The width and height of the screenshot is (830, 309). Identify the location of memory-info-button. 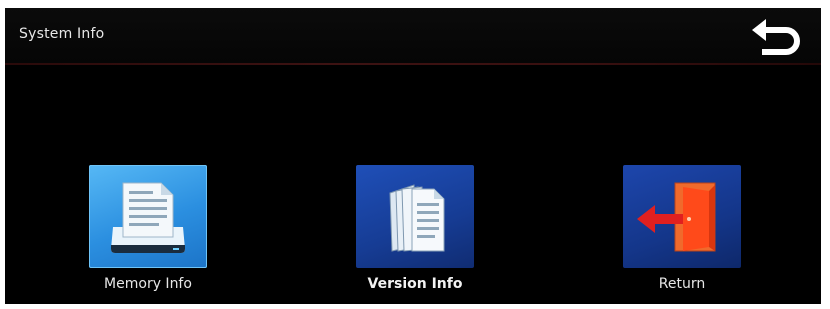
(148, 216).